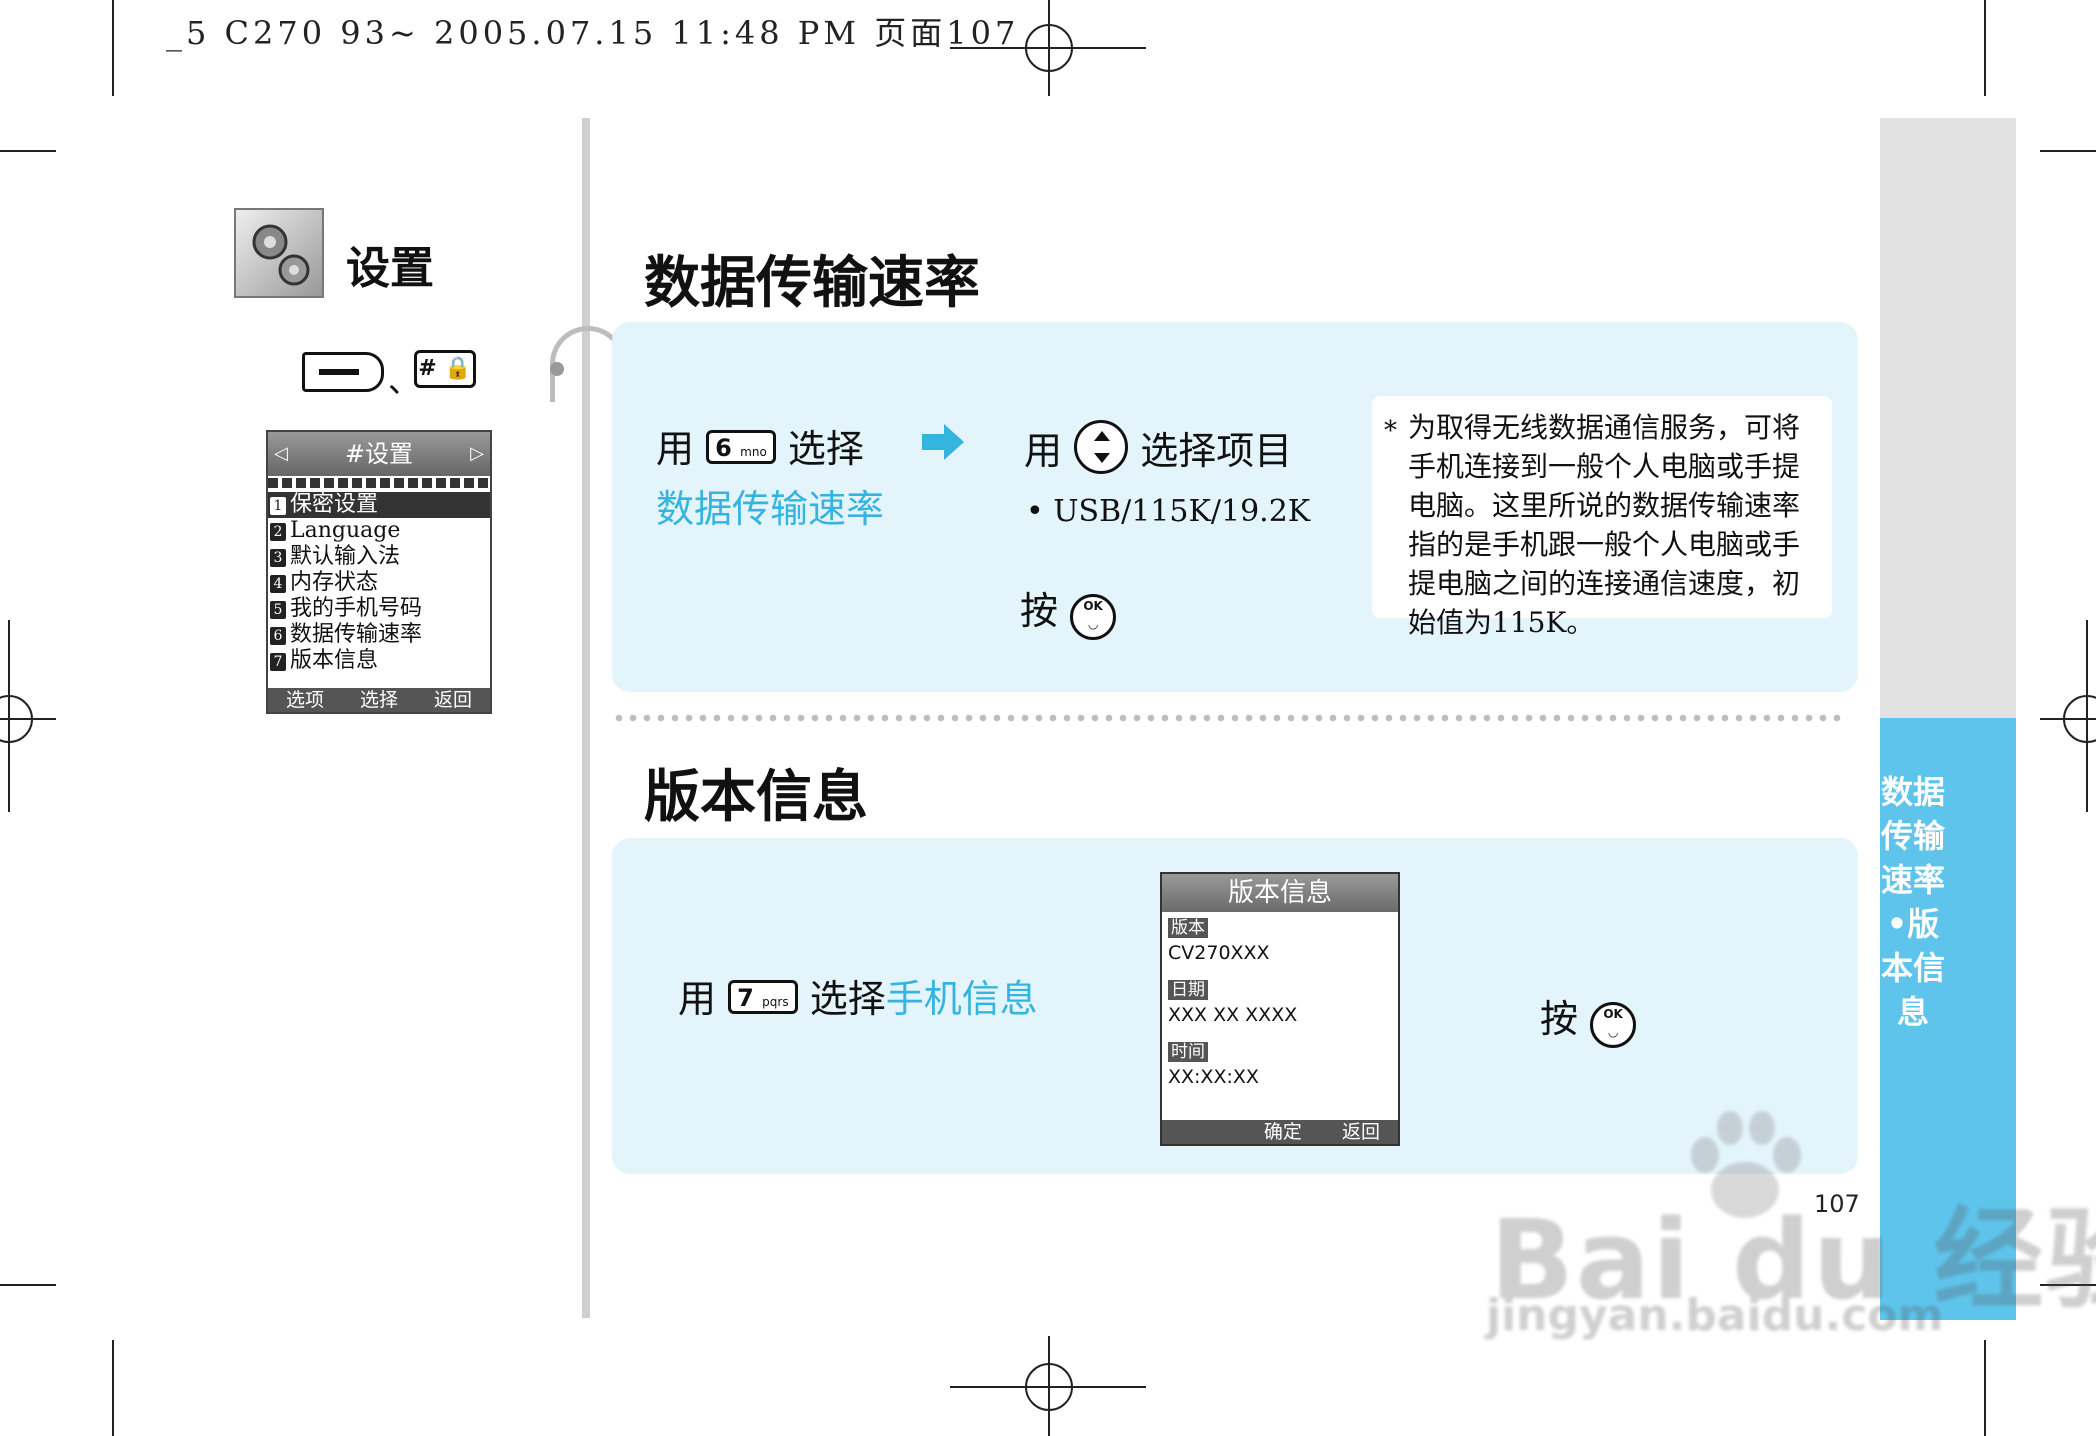 The image size is (2096, 1436). What do you see at coordinates (379, 531) in the screenshot?
I see `menu-item: 2 Language` at bounding box center [379, 531].